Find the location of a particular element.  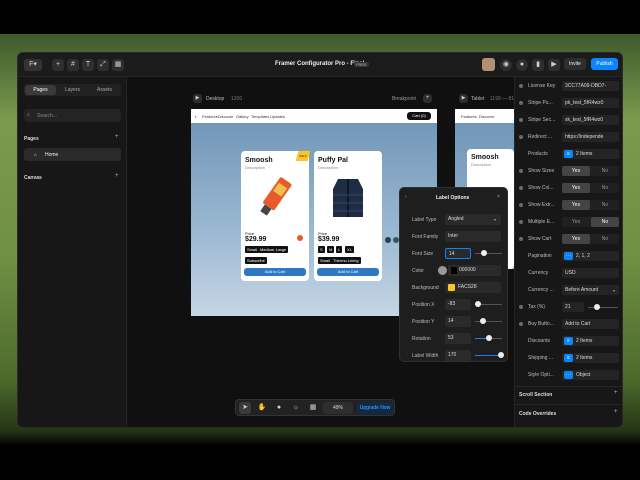

show-sizes-toggle: Yes No is located at coordinates (590, 171).